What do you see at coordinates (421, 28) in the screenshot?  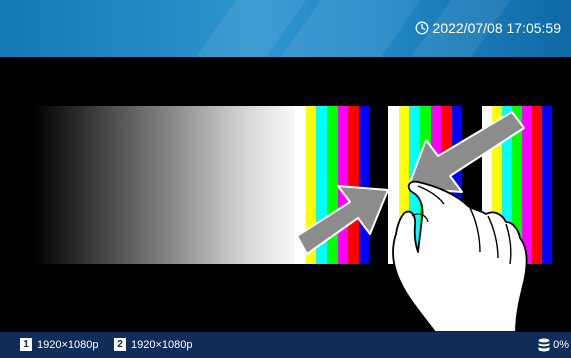 I see `clock-icon` at bounding box center [421, 28].